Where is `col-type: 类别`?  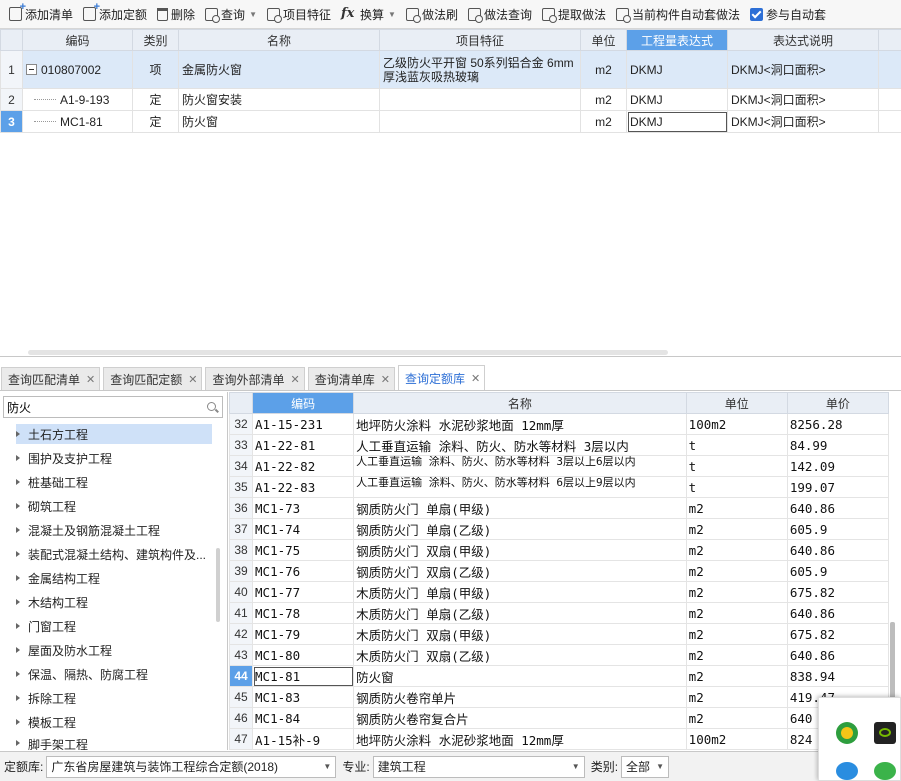
col-type: 类别 is located at coordinates (155, 40).